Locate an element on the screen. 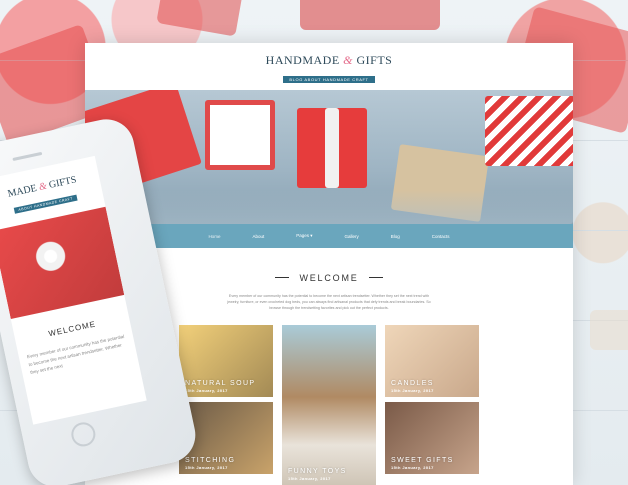  tile-sweet-gifts: SWEET GIFTS 15th January, 2017 is located at coordinates (432, 438).